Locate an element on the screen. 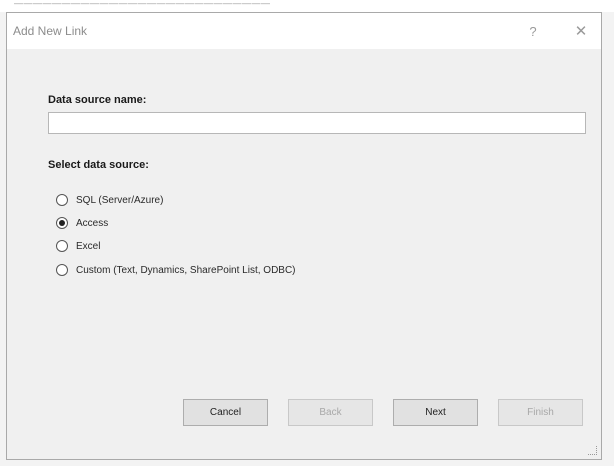 Image resolution: width=614 pixels, height=466 pixels. cancel-button: Cancel is located at coordinates (225, 412).